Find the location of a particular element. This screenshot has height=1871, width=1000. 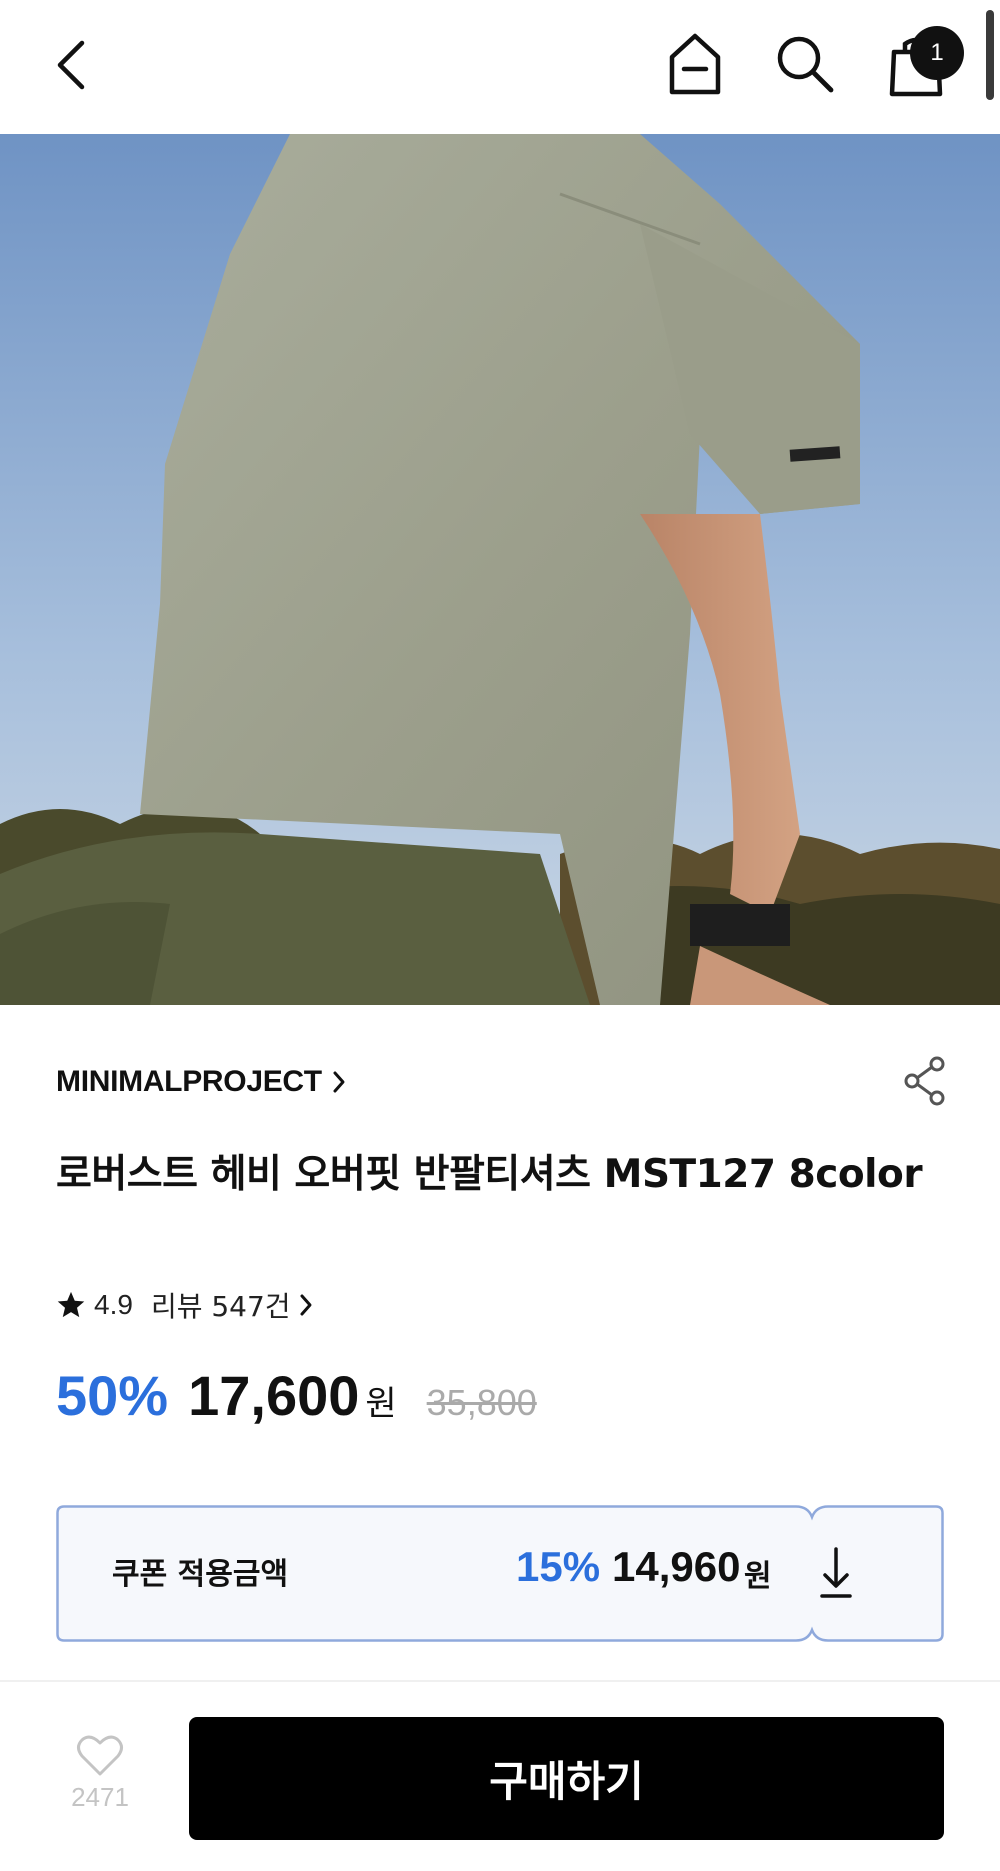

top-nav-bar: 1 is located at coordinates (500, 67).